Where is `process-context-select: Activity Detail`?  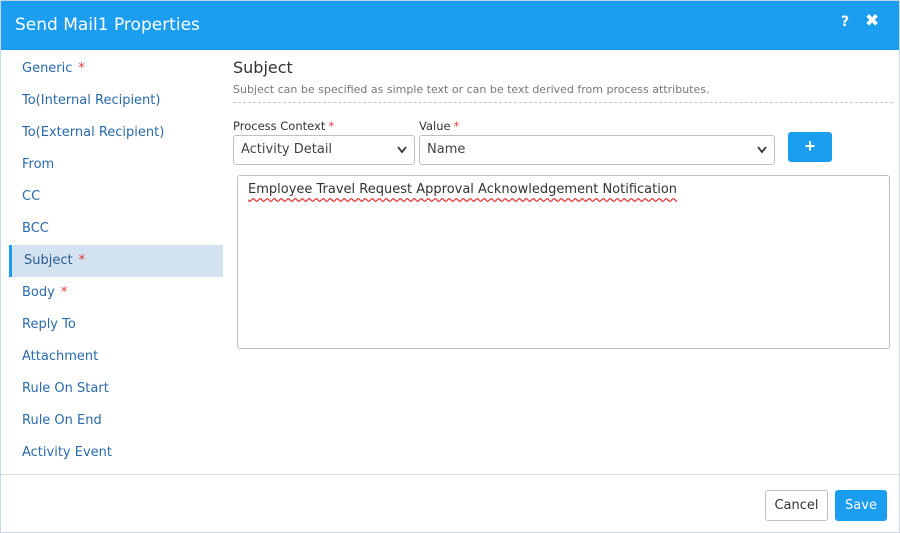
process-context-select: Activity Detail is located at coordinates (324, 150).